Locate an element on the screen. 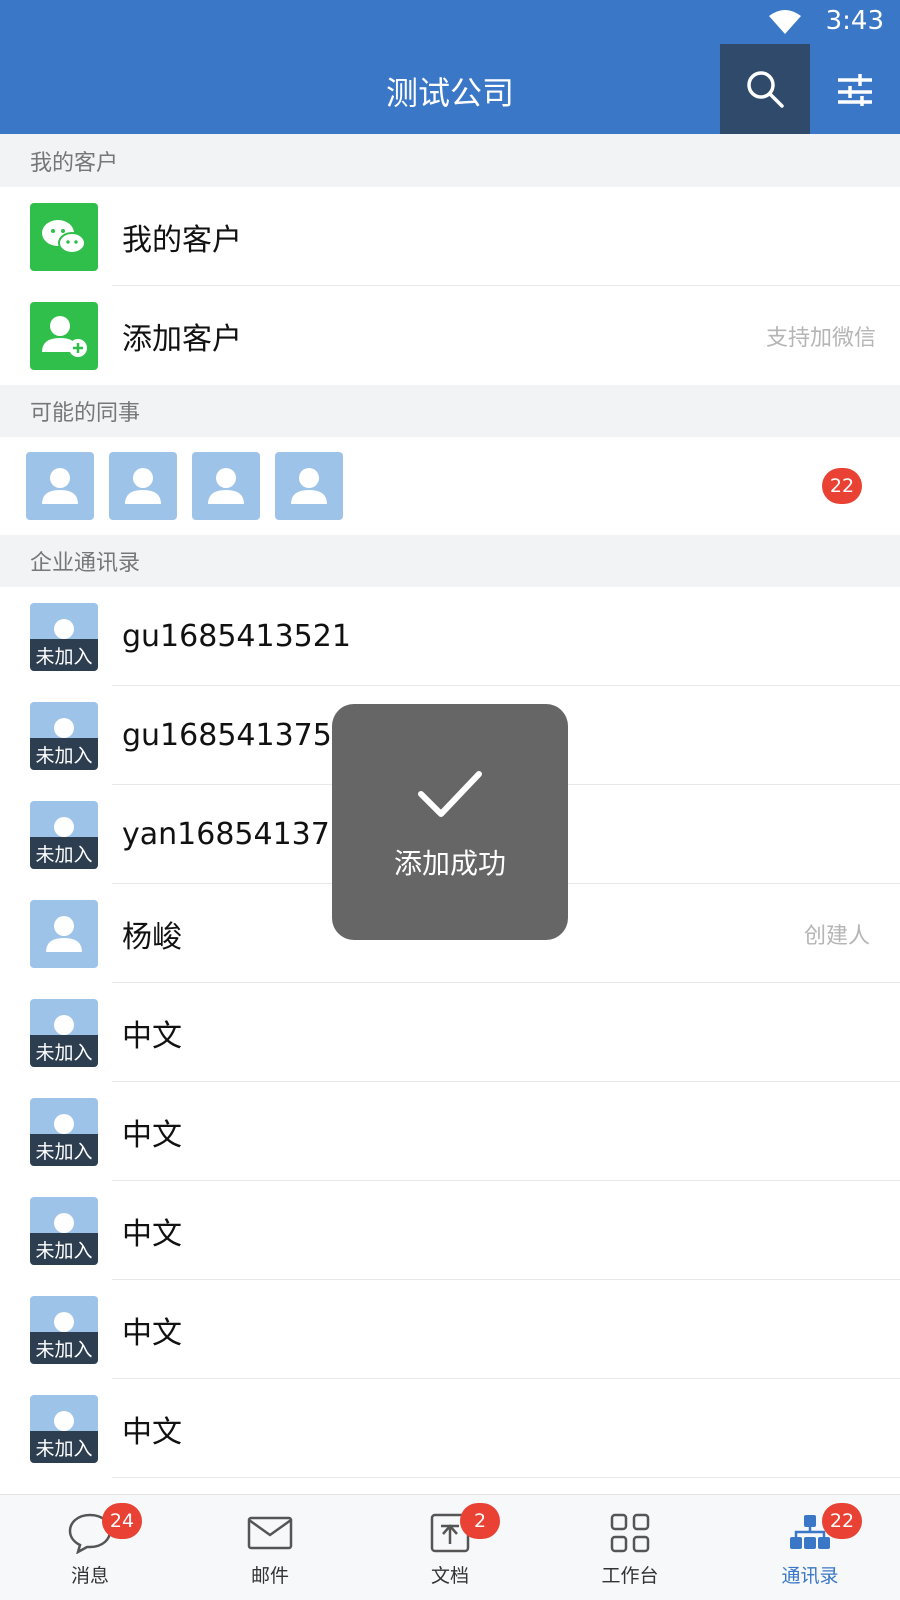 The width and height of the screenshot is (900, 1600). my-customers-row: 我的客户 is located at coordinates (450, 236).